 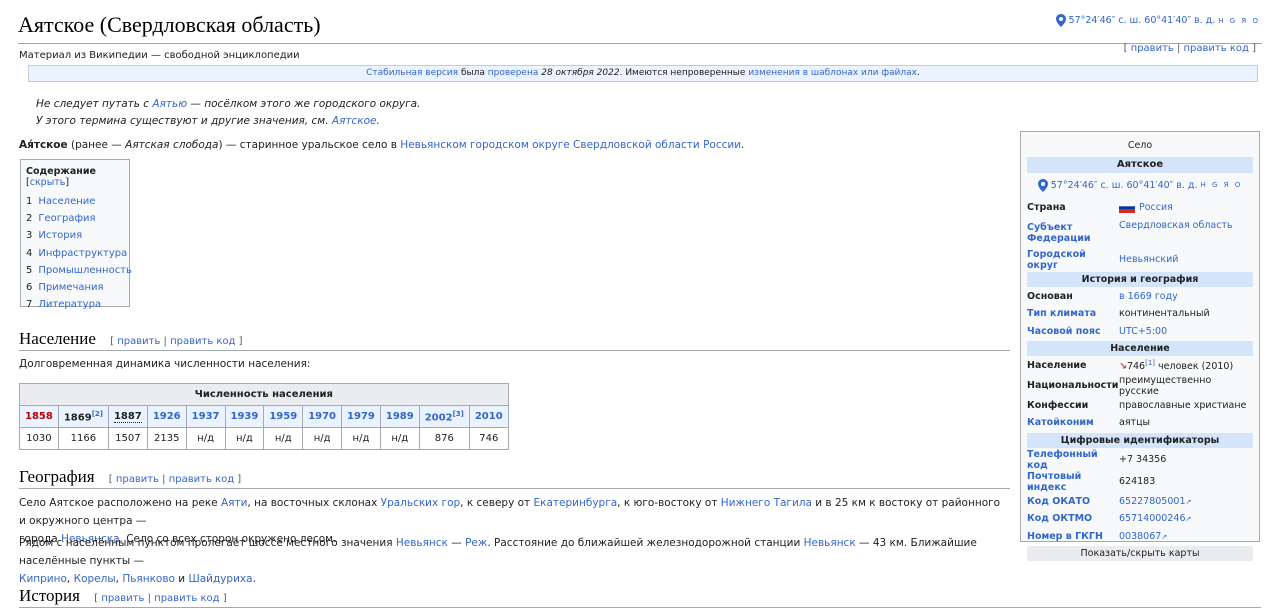 What do you see at coordinates (205, 416) in the screenshot?
I see `year-cell: 1937` at bounding box center [205, 416].